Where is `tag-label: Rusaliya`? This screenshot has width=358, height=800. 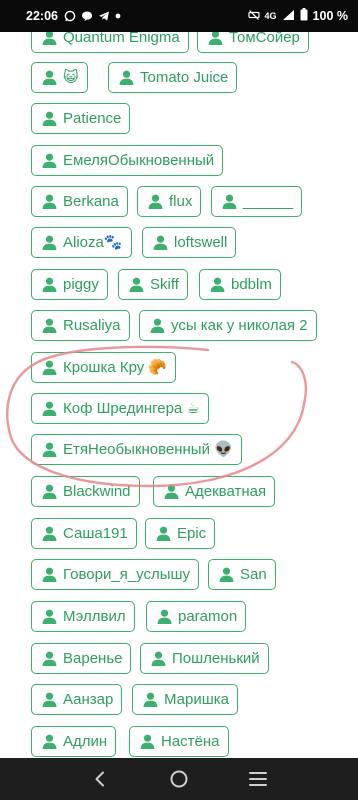
tag-label: Rusaliya is located at coordinates (92, 325).